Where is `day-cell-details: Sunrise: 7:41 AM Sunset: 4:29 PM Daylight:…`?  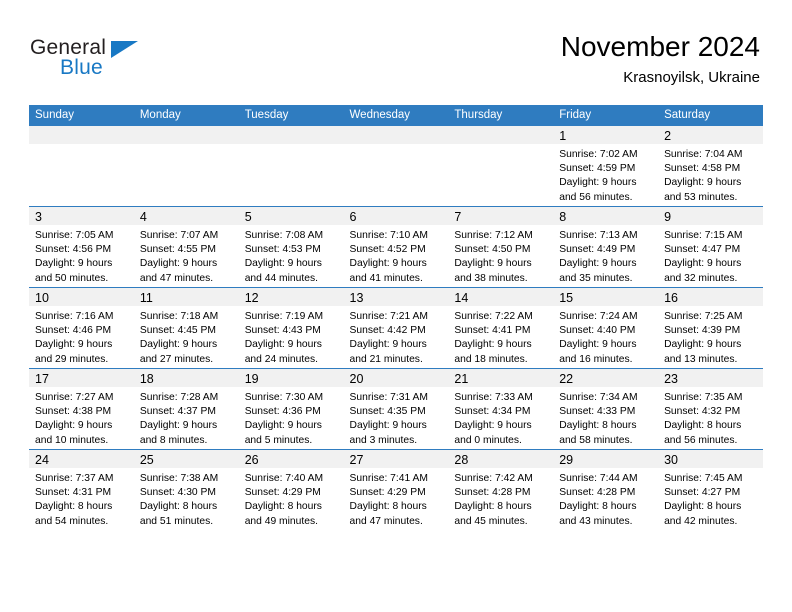 day-cell-details: Sunrise: 7:41 AM Sunset: 4:29 PM Daylight:… is located at coordinates (396, 498).